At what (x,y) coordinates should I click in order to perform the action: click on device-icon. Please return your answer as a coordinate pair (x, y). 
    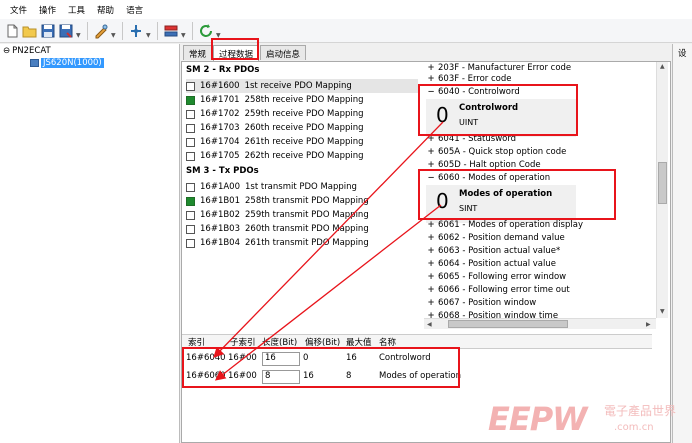
    Looking at the image, I should click on (171, 31).